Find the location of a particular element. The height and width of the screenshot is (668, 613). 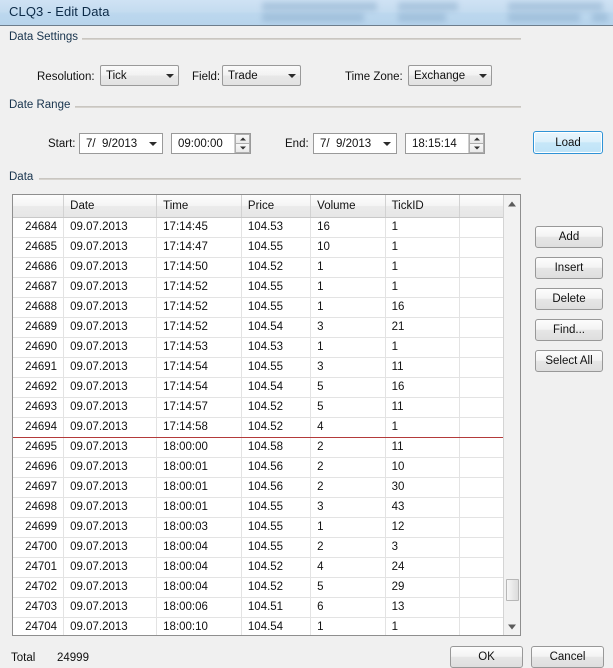

row-index: 24695 is located at coordinates (39, 447).